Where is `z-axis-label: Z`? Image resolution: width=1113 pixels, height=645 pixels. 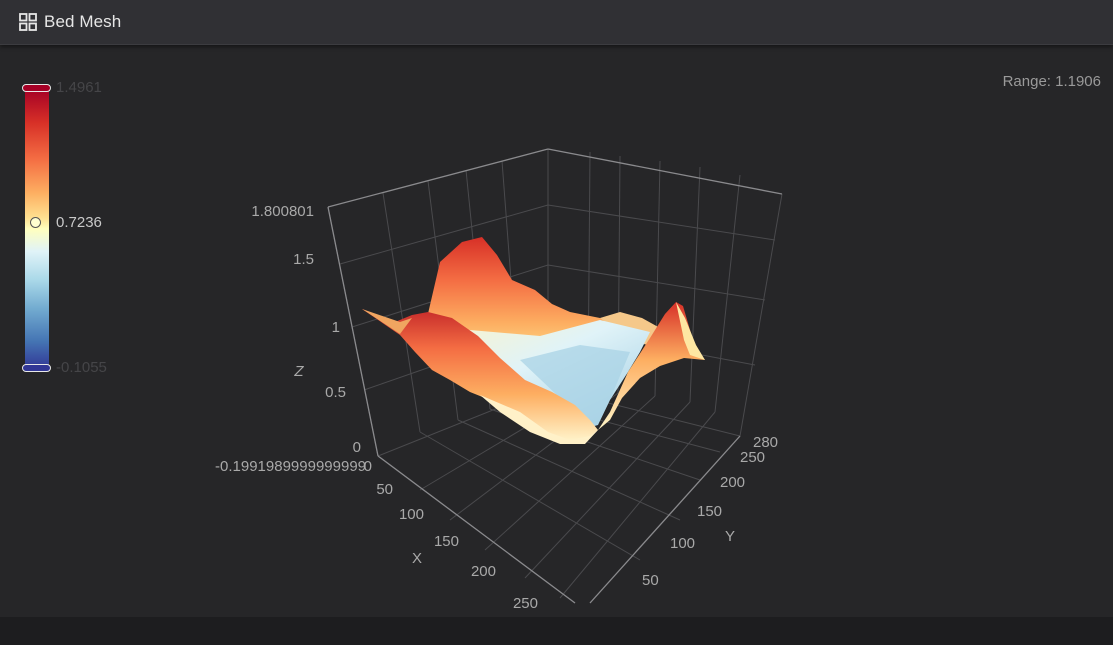
z-axis-label: Z is located at coordinates (298, 371).